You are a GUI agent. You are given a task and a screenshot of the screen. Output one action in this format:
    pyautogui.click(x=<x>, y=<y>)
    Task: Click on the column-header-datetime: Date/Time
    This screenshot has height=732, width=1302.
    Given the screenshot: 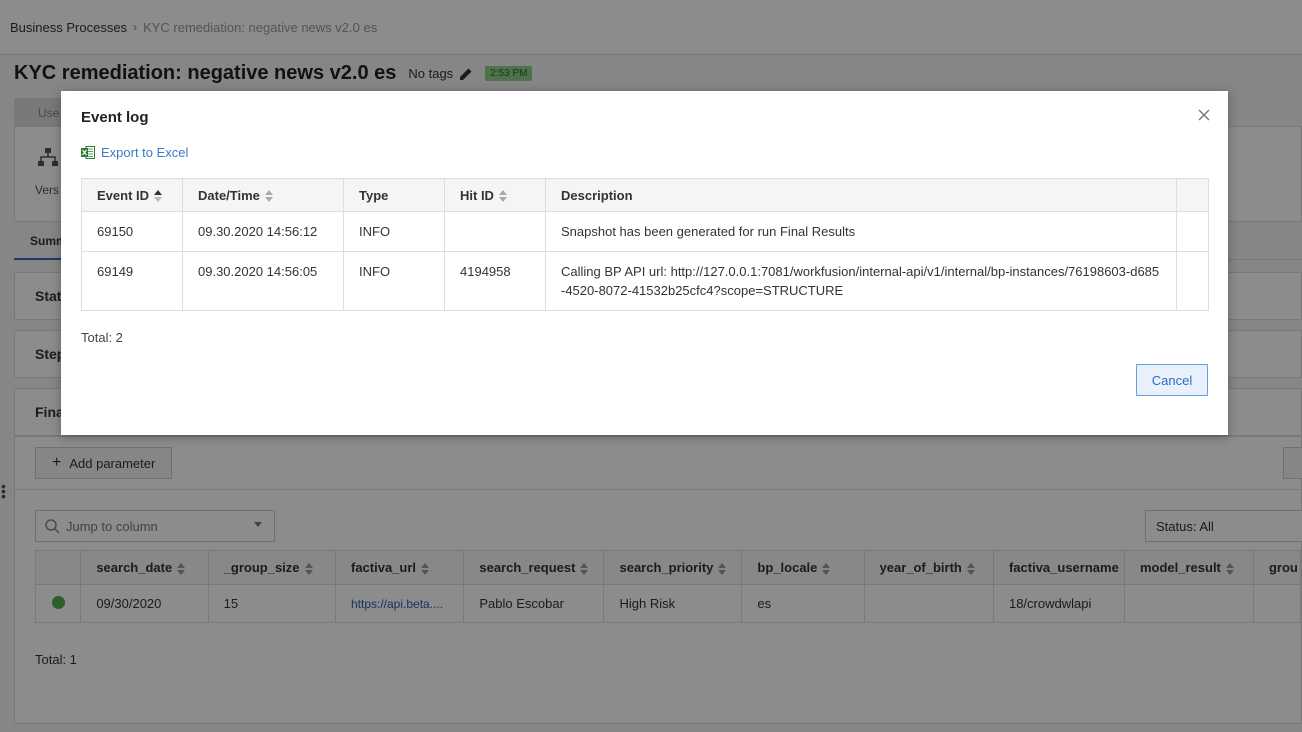 What is the action you would take?
    pyautogui.click(x=263, y=195)
    